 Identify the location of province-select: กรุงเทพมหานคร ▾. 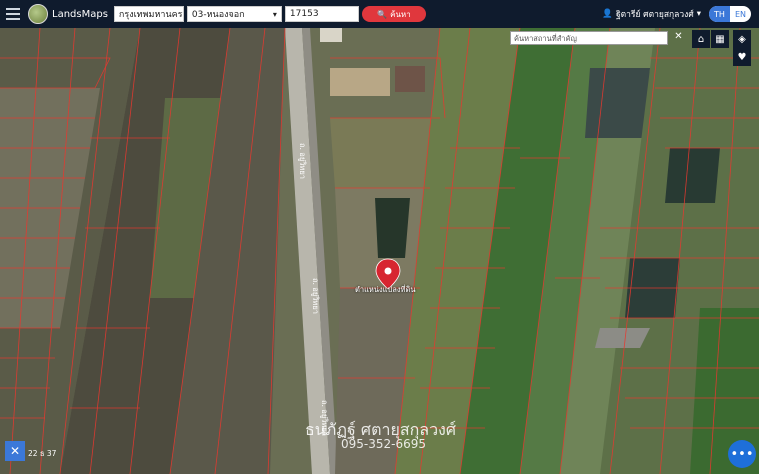
(151, 14).